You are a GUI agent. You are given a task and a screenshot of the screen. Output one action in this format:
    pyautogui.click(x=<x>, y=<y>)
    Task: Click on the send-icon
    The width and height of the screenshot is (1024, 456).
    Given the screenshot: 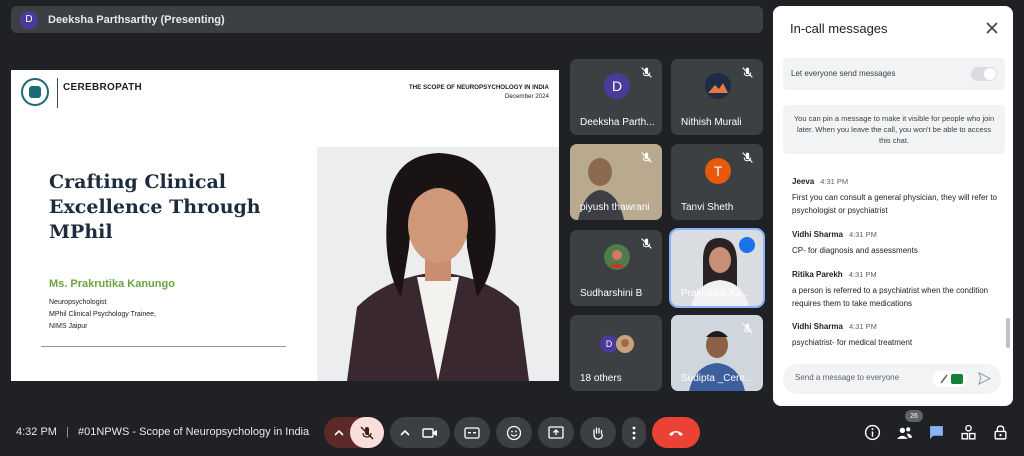 What is the action you would take?
    pyautogui.click(x=984, y=378)
    